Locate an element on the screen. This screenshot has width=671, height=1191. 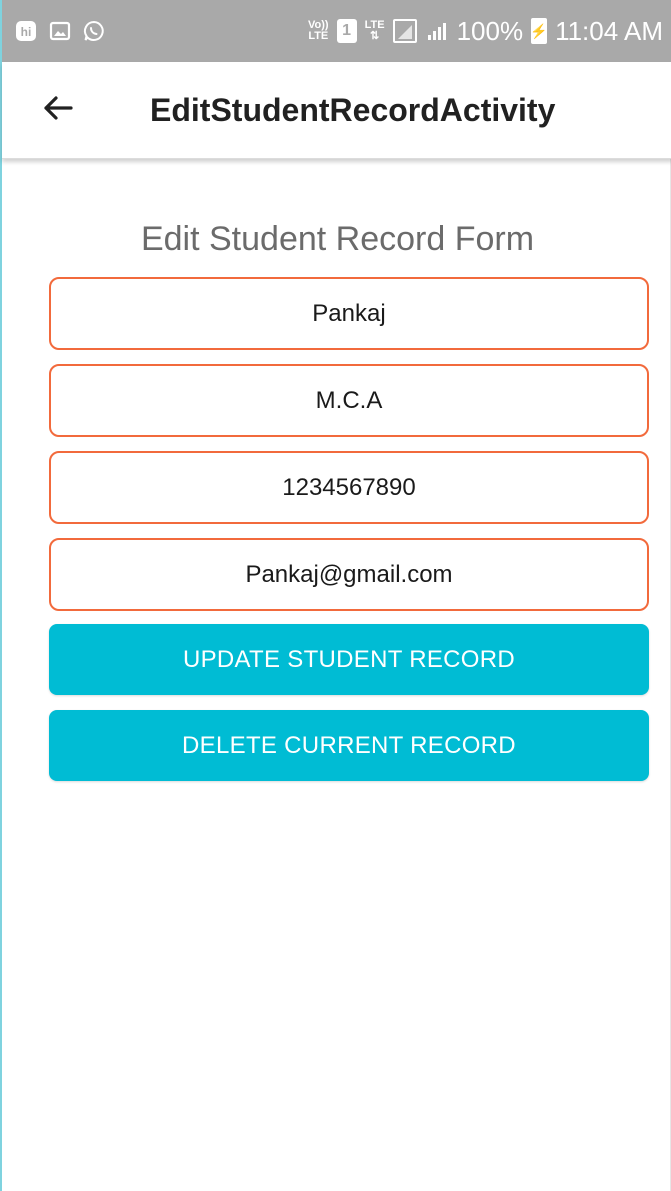
status-bar: hi Vo)) LTE 1 LTE ⇅ 100% ⚡ 11:04 AM is located at coordinates (336, 31).